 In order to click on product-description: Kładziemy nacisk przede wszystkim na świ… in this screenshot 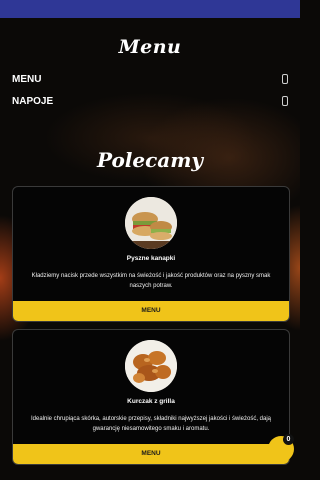, I will do `click(151, 281)`.